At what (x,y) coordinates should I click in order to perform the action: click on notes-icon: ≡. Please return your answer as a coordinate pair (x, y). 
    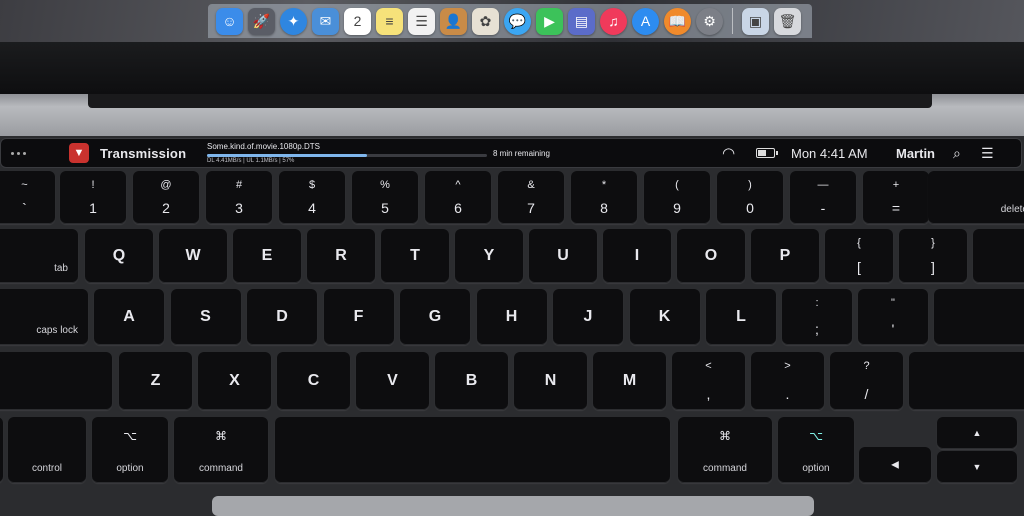
    Looking at the image, I should click on (389, 21).